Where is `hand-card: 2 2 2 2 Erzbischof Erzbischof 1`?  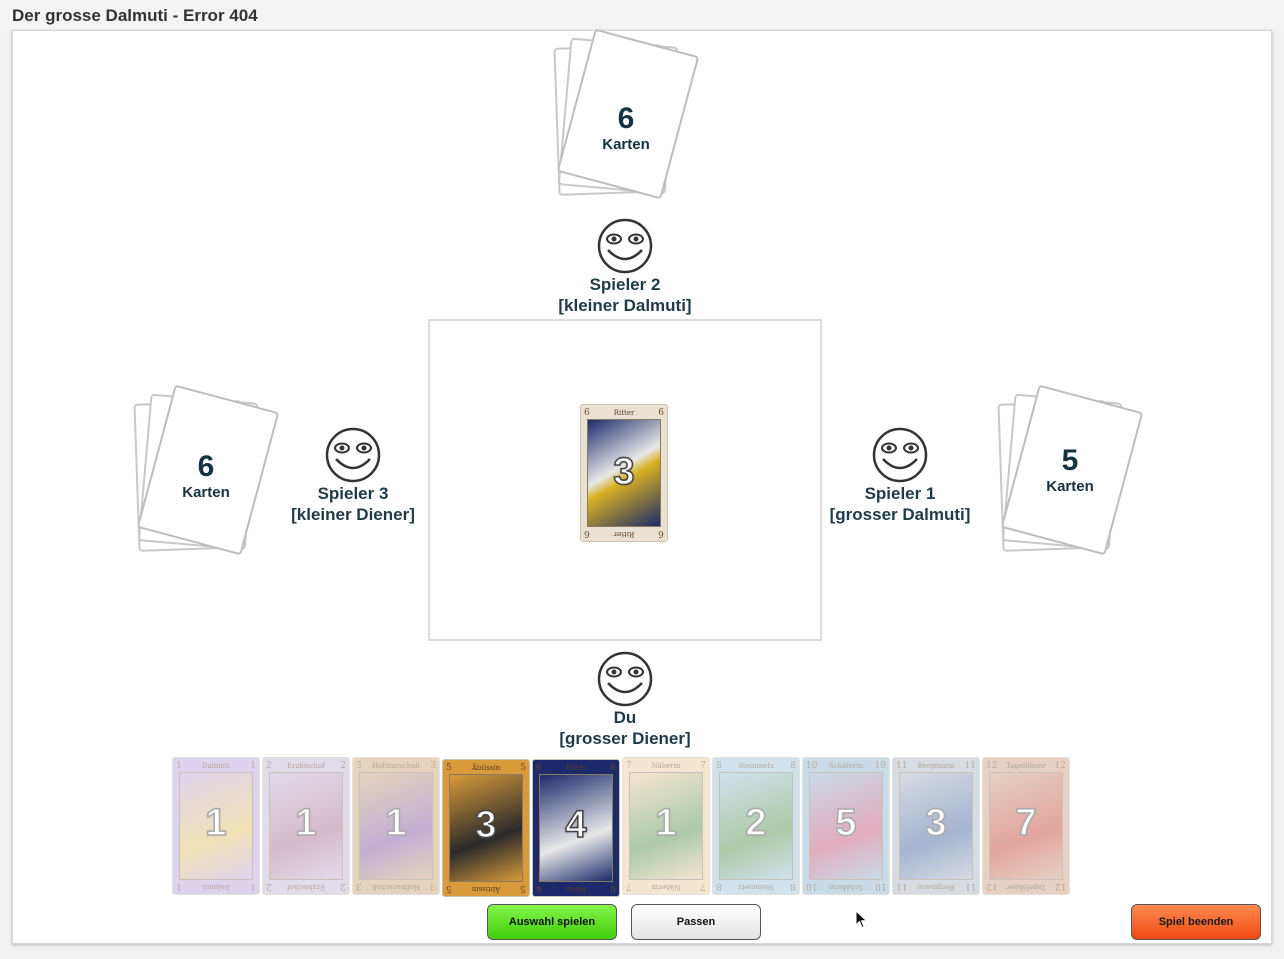
hand-card: 2 2 2 2 Erzbischof Erzbischof 1 is located at coordinates (306, 826).